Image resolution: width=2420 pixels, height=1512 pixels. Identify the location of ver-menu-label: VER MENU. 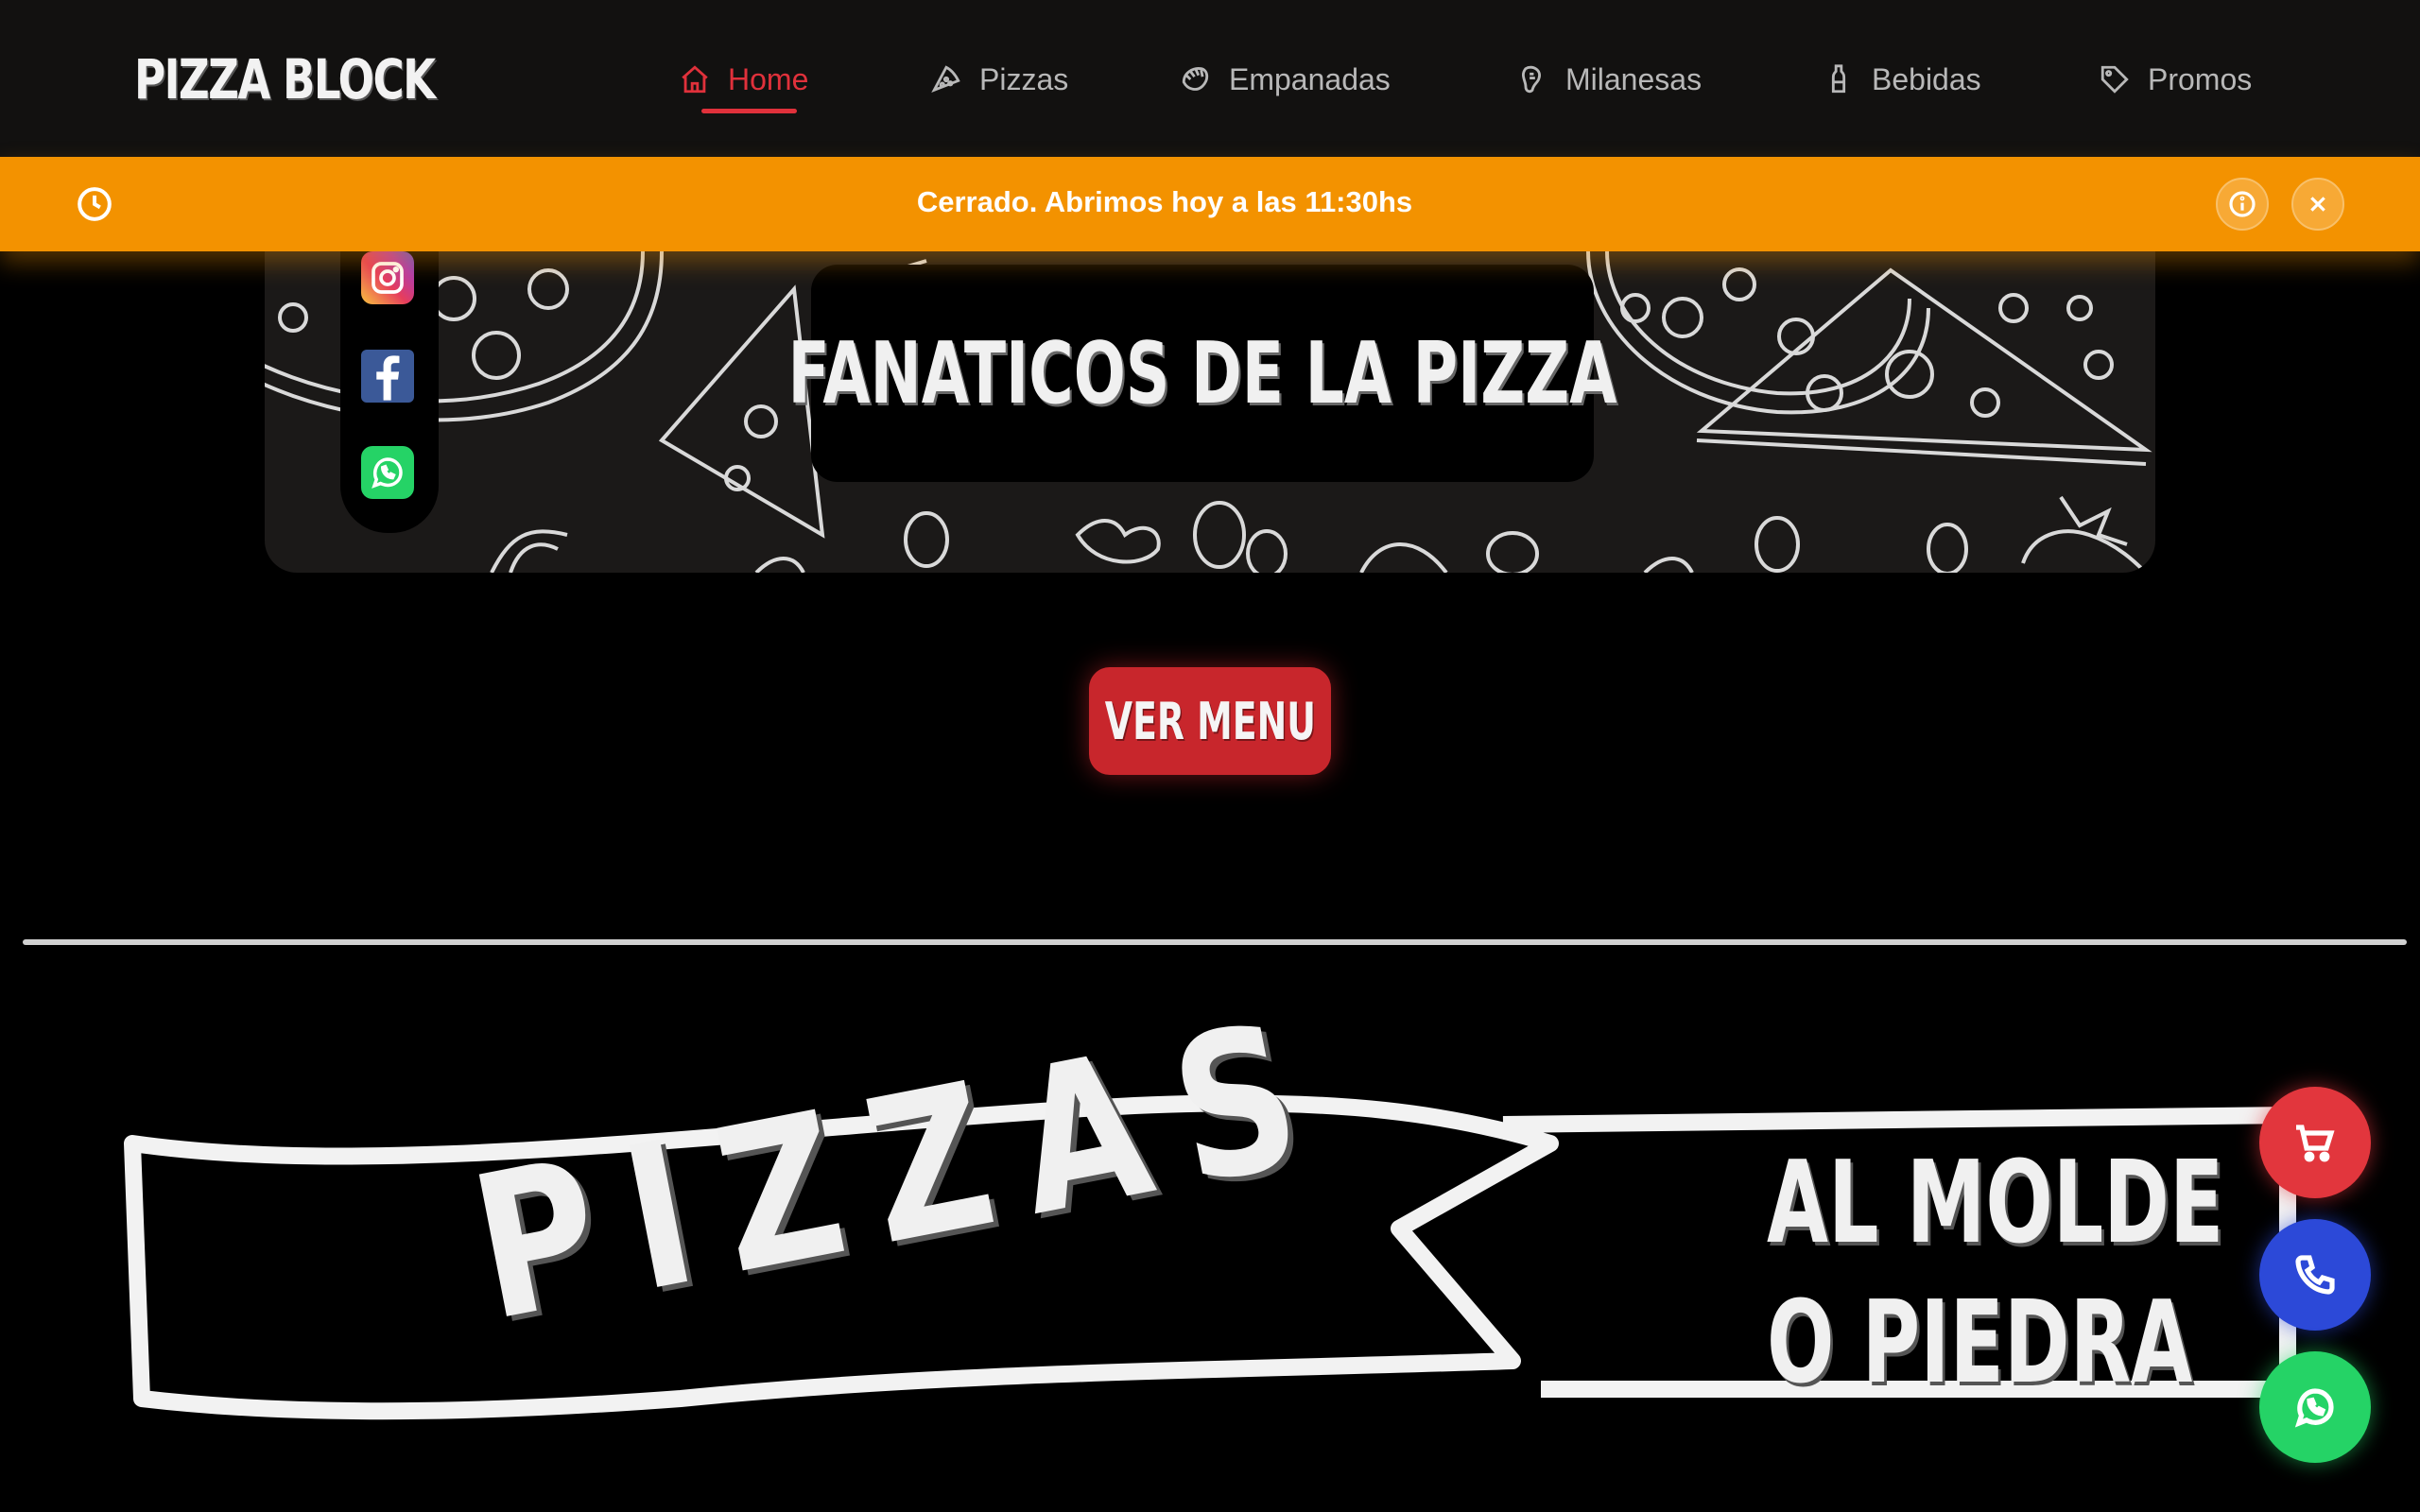
(1210, 721).